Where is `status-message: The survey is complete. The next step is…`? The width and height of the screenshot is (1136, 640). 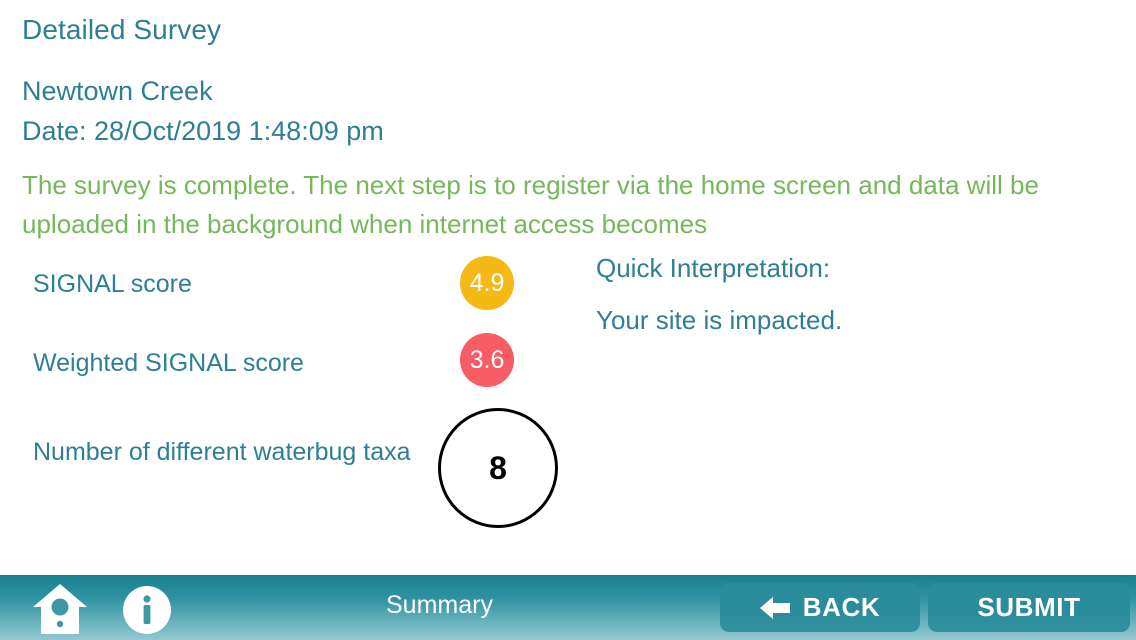
status-message: The survey is complete. The next step is… is located at coordinates (530, 204).